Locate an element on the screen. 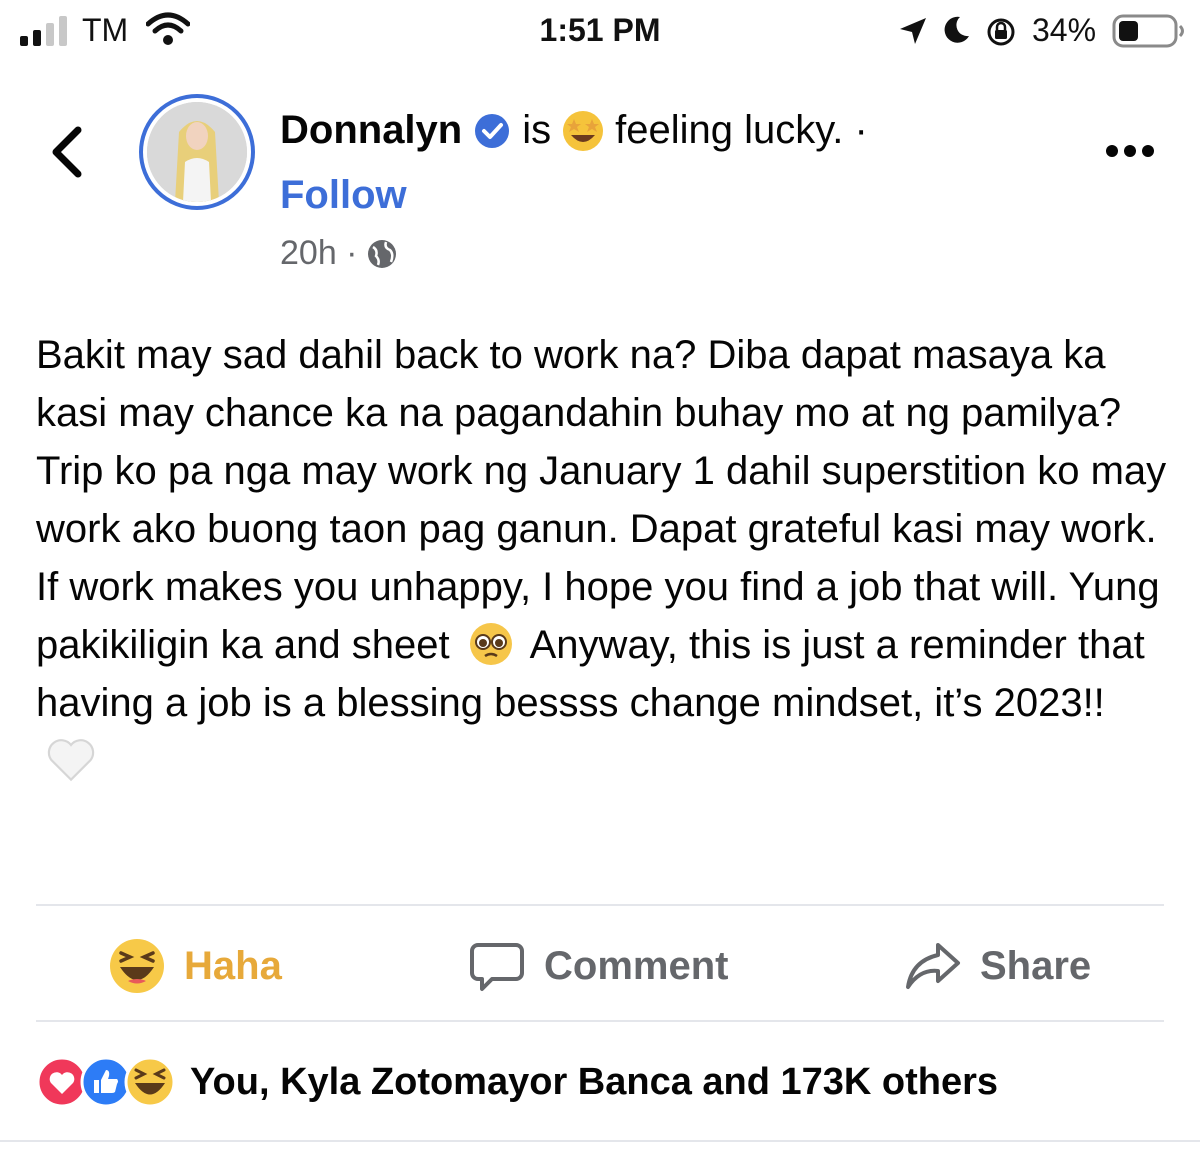  status-bar: TM 1:51 PM 34% is located at coordinates (600, 32).